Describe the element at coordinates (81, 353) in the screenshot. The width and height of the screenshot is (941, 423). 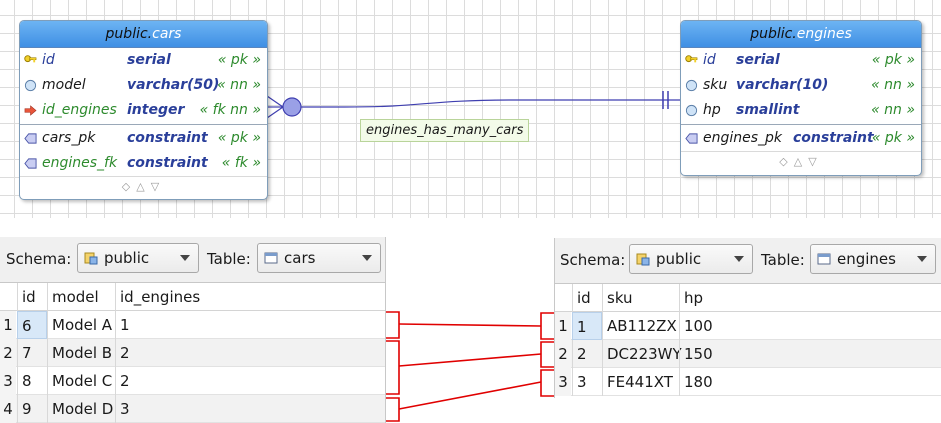
I see `grid-cell: Model B` at that location.